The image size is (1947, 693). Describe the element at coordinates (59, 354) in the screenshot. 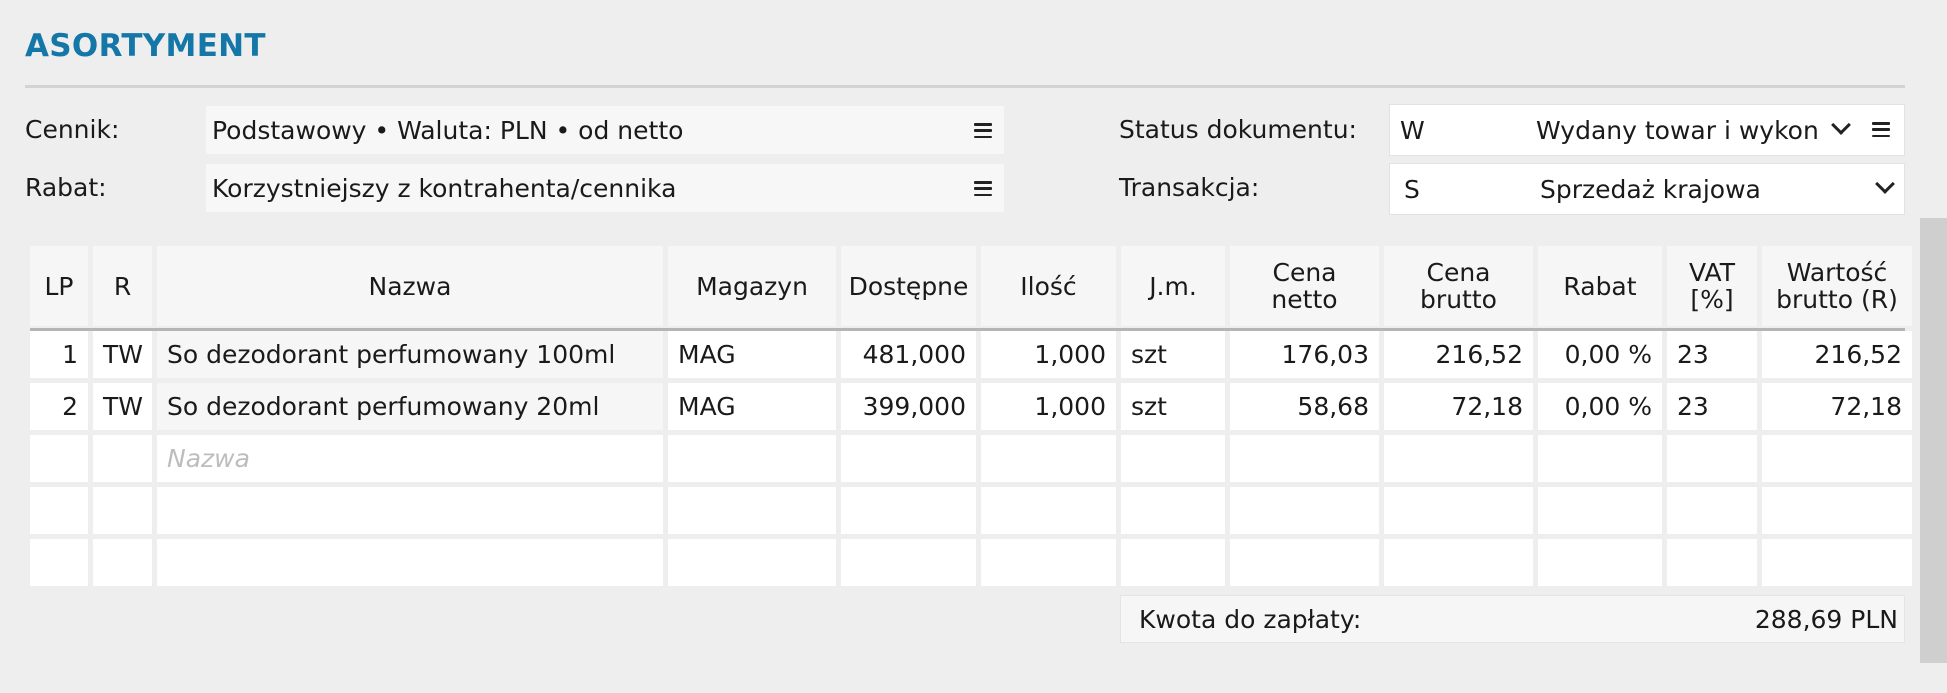

I see `cell-lp: 1` at that location.